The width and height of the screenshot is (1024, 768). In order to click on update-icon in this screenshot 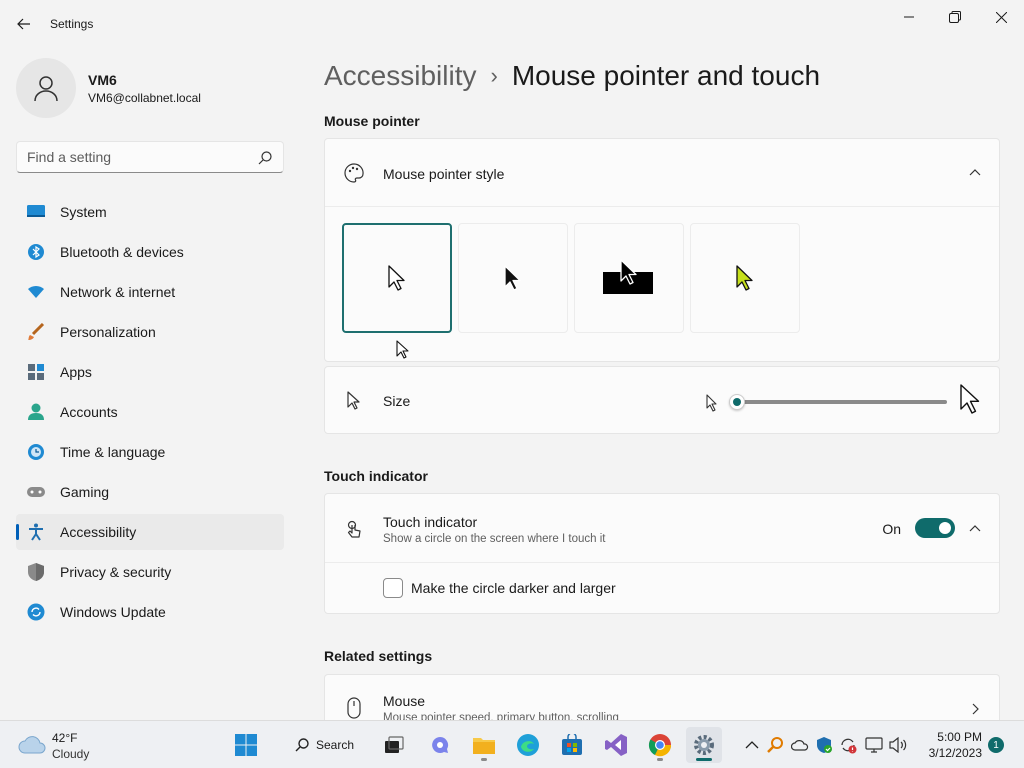, I will do `click(36, 612)`.